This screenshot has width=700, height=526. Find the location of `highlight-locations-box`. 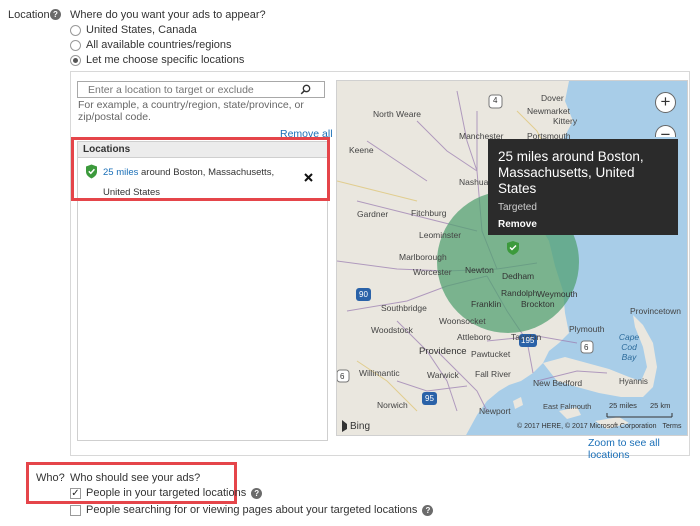

highlight-locations-box is located at coordinates (200, 169).